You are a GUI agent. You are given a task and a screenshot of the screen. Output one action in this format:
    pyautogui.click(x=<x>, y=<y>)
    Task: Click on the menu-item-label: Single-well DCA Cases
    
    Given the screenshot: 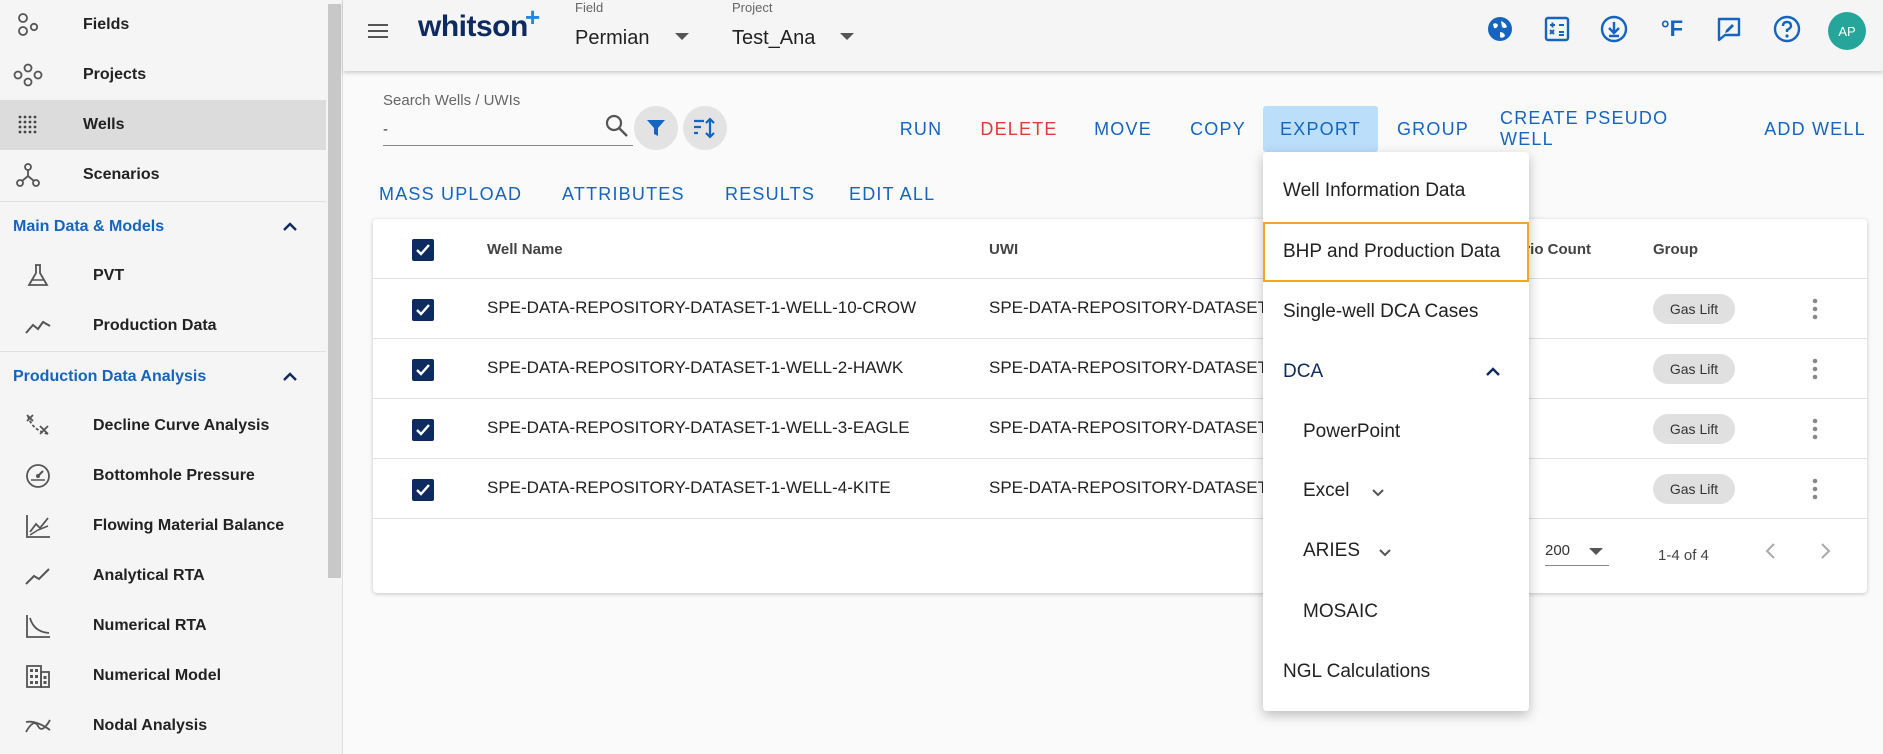 What is the action you would take?
    pyautogui.click(x=1381, y=311)
    